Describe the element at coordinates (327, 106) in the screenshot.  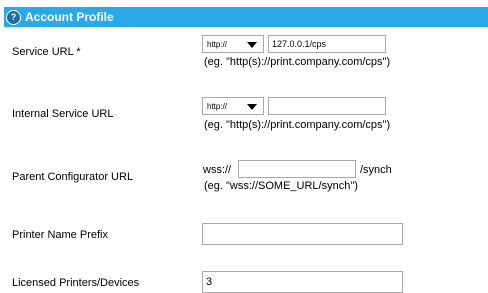
I see `internal-service-url-input` at that location.